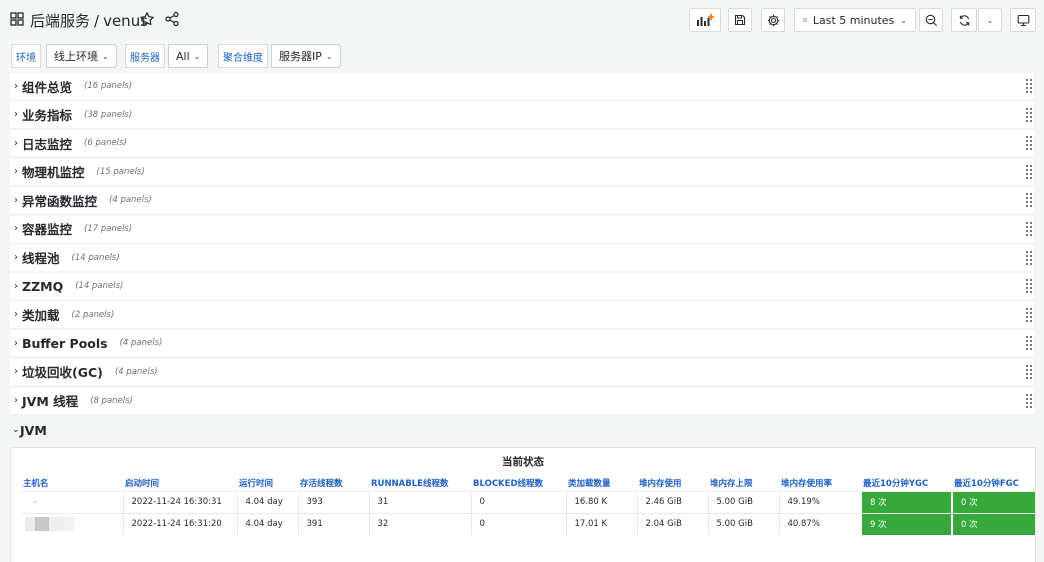 Image resolution: width=1044 pixels, height=562 pixels. I want to click on column-header: 存活线程数, so click(333, 483).